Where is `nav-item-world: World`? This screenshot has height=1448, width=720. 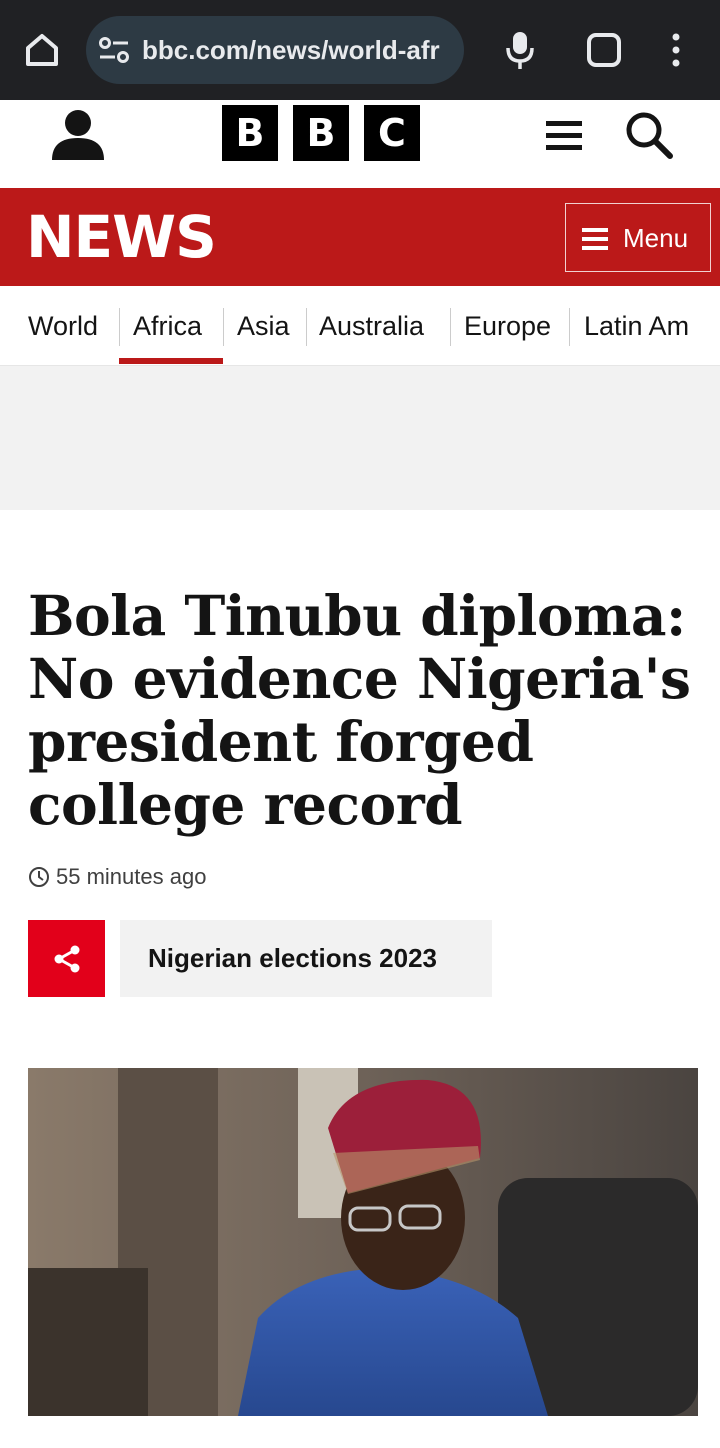 nav-item-world: World is located at coordinates (63, 325).